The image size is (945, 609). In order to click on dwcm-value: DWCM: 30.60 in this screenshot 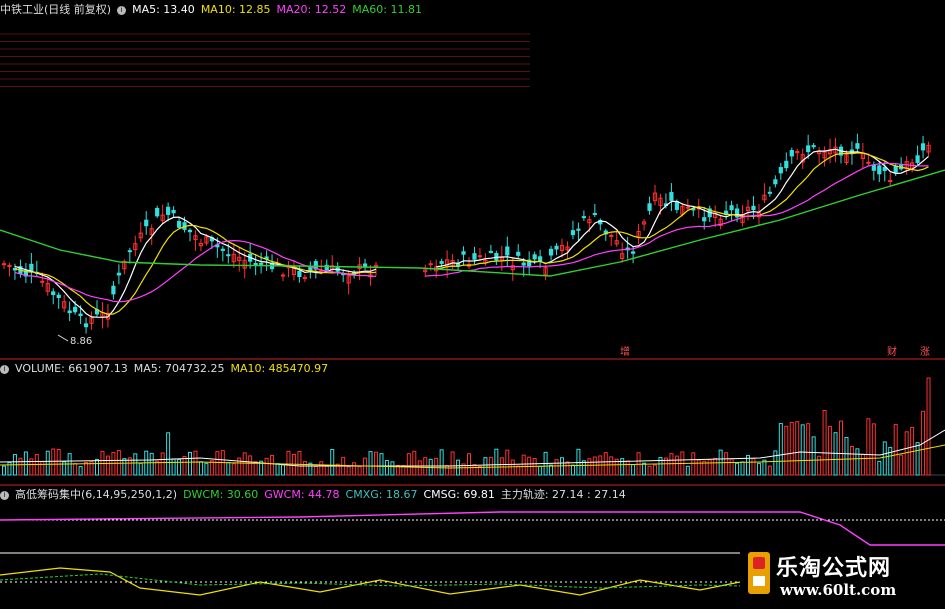, I will do `click(221, 494)`.